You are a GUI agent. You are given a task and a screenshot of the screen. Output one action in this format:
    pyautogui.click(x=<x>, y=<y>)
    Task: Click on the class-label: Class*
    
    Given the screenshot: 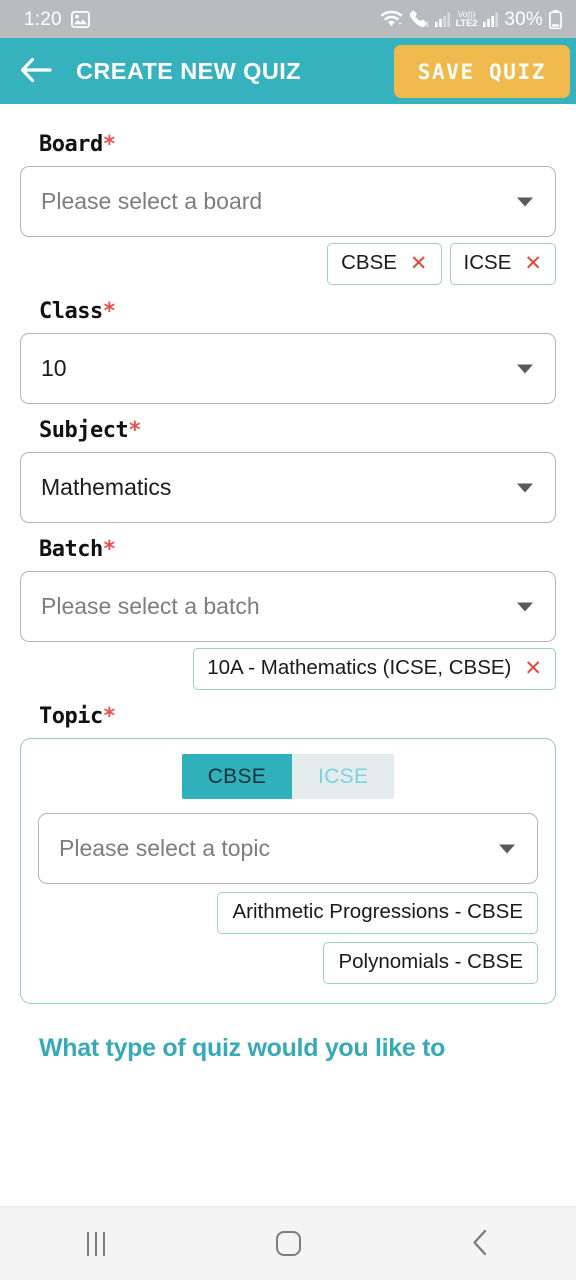 What is the action you would take?
    pyautogui.click(x=297, y=311)
    